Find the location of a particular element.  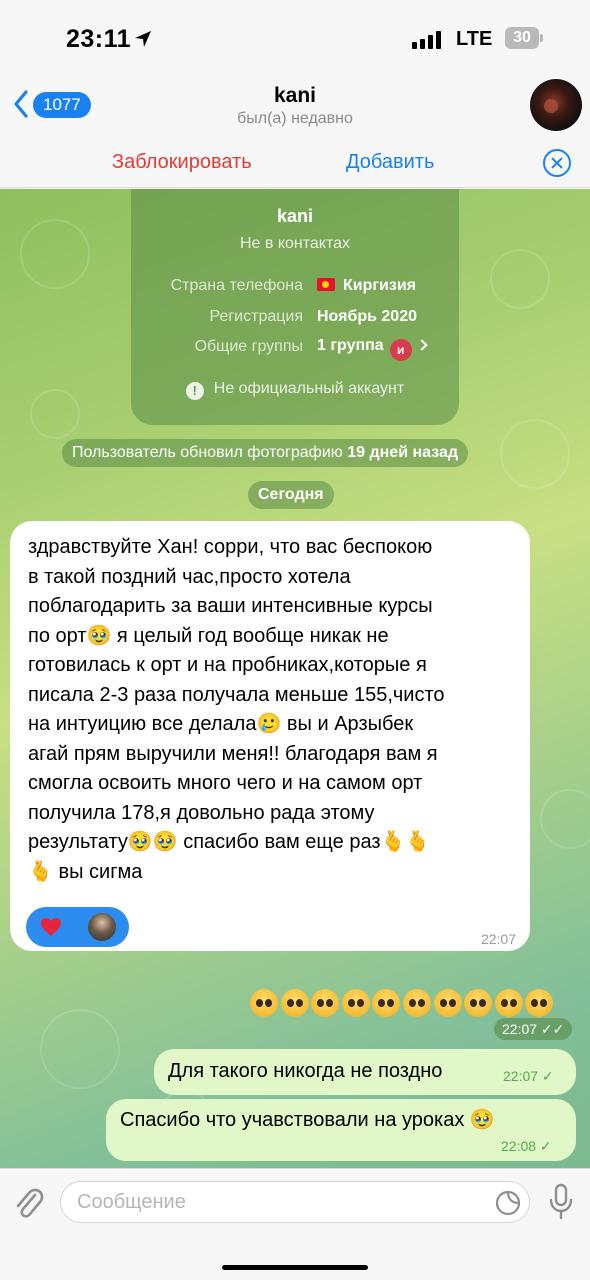

message-input-bar is located at coordinates (295, 1224).